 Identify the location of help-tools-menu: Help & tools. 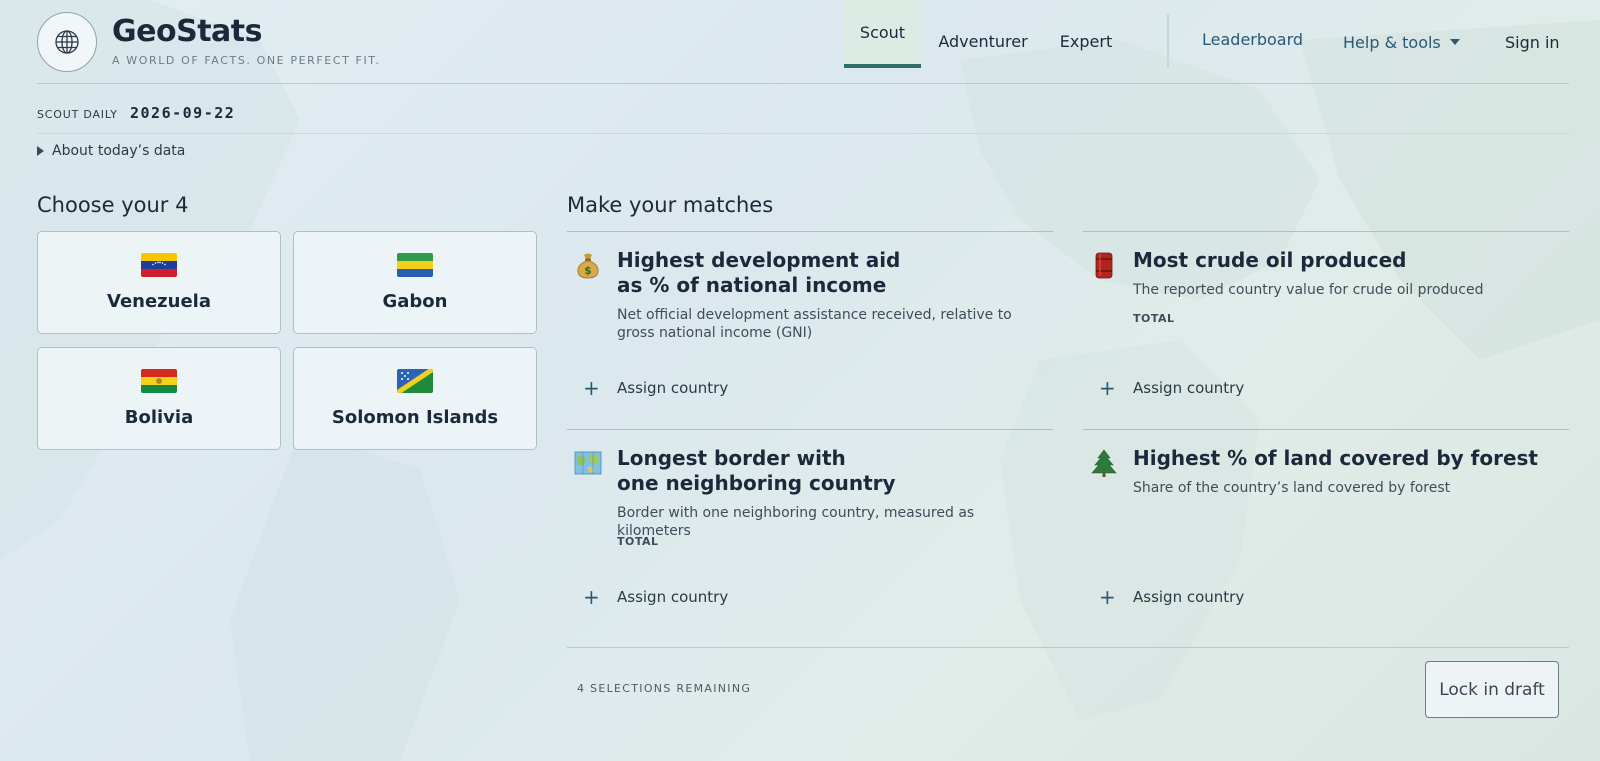
(1401, 42).